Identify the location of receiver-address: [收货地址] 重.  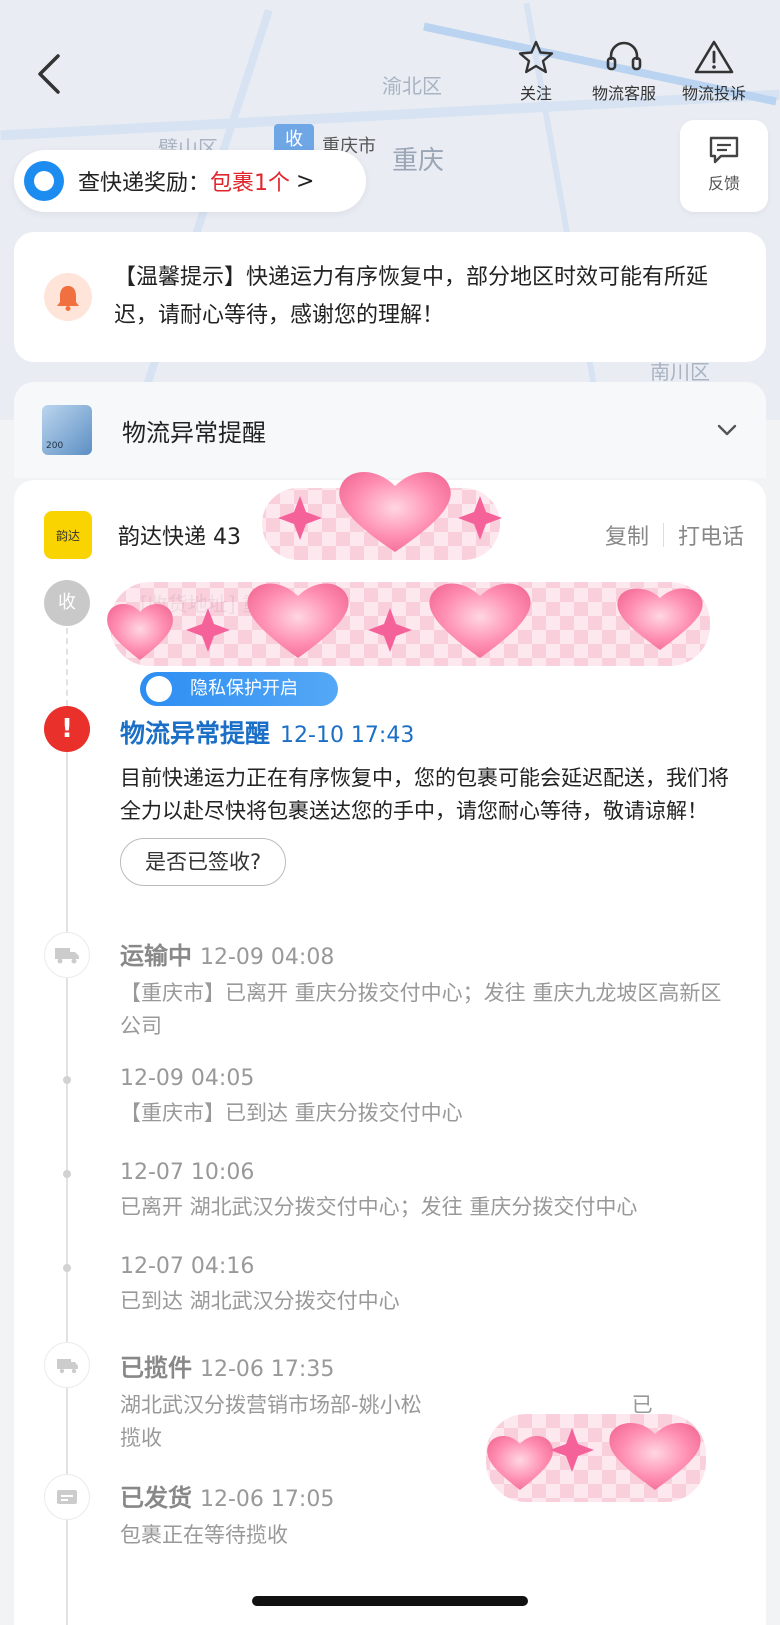
(201, 604).